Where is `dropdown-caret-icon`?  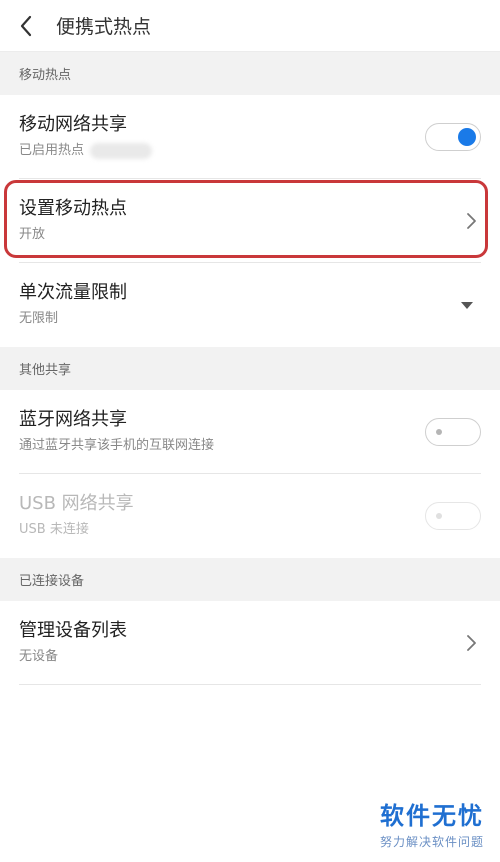 dropdown-caret-icon is located at coordinates (467, 305).